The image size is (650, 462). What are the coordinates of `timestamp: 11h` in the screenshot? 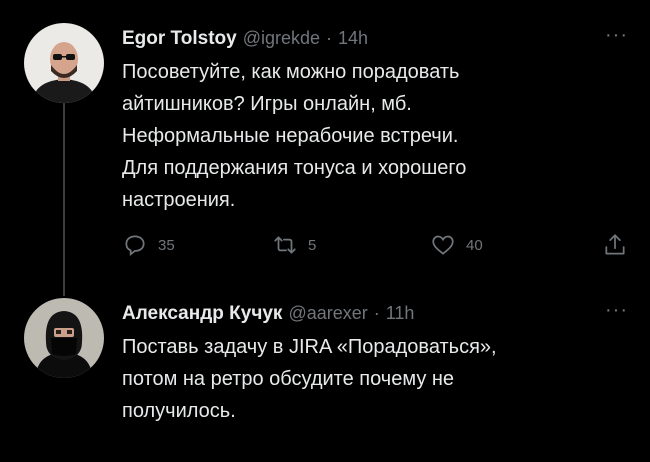 It's located at (400, 313).